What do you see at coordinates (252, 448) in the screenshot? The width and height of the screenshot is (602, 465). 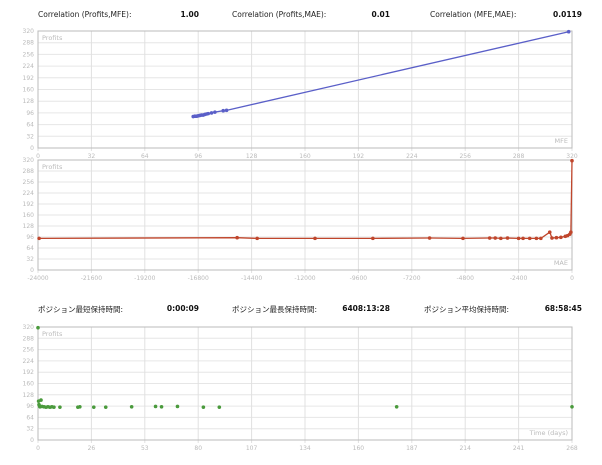 I see `x-tick-label: 107` at bounding box center [252, 448].